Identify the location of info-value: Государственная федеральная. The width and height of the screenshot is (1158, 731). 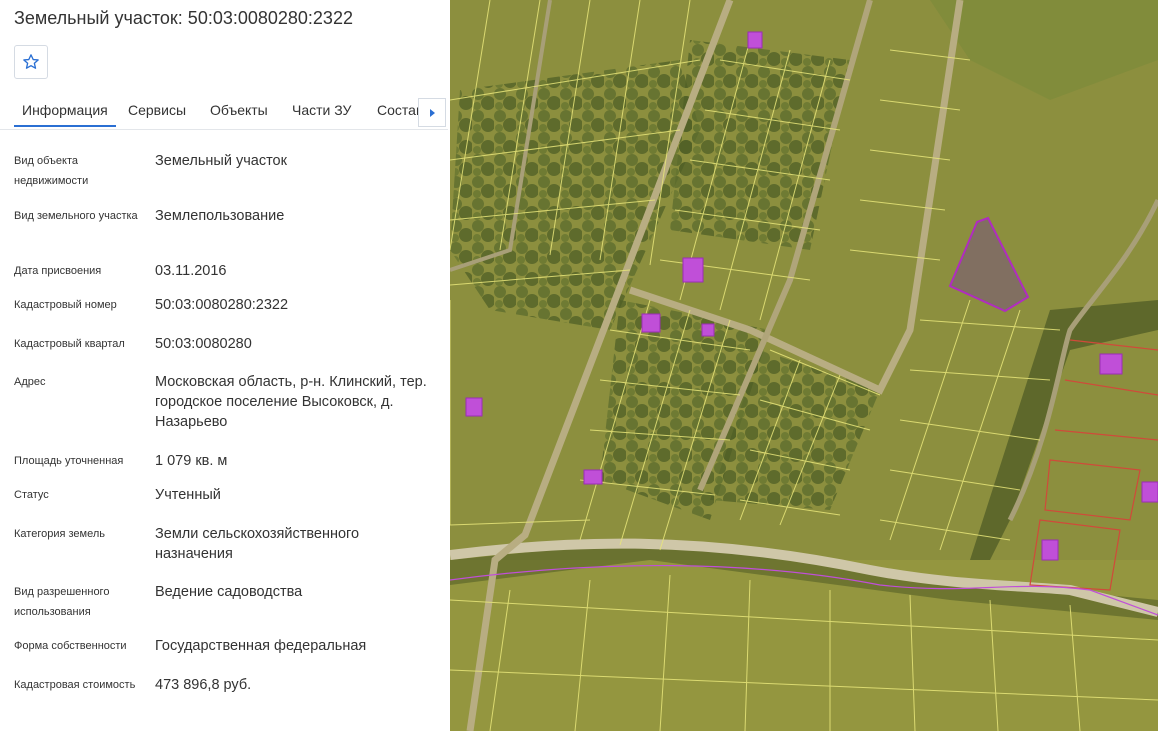
(261, 646).